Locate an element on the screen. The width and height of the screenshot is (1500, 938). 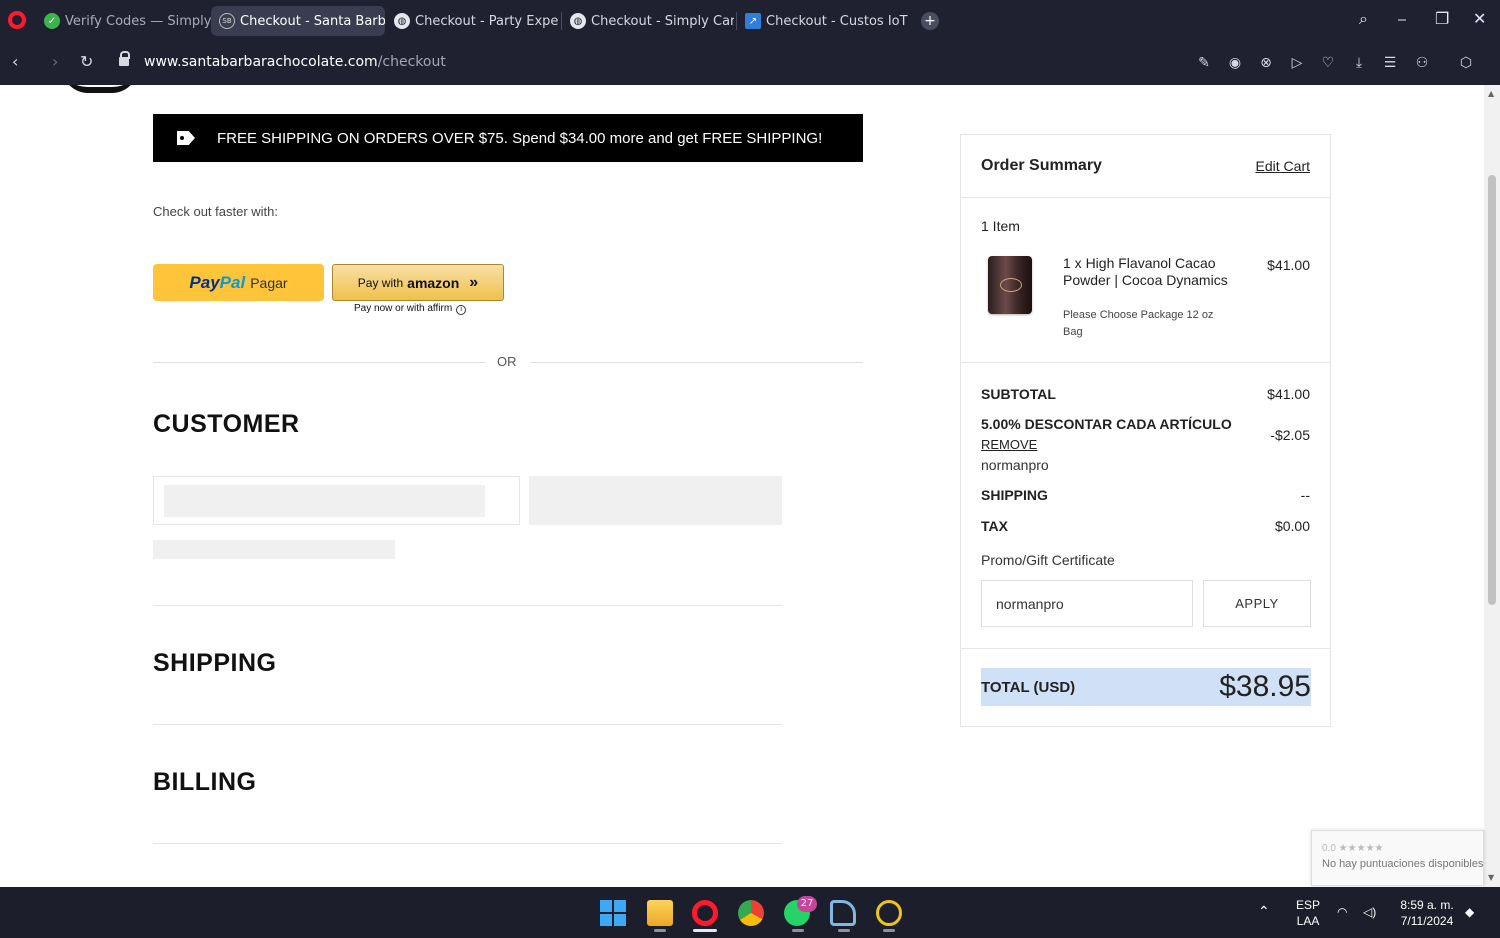
reload-icon: ↻ is located at coordinates (86, 61).